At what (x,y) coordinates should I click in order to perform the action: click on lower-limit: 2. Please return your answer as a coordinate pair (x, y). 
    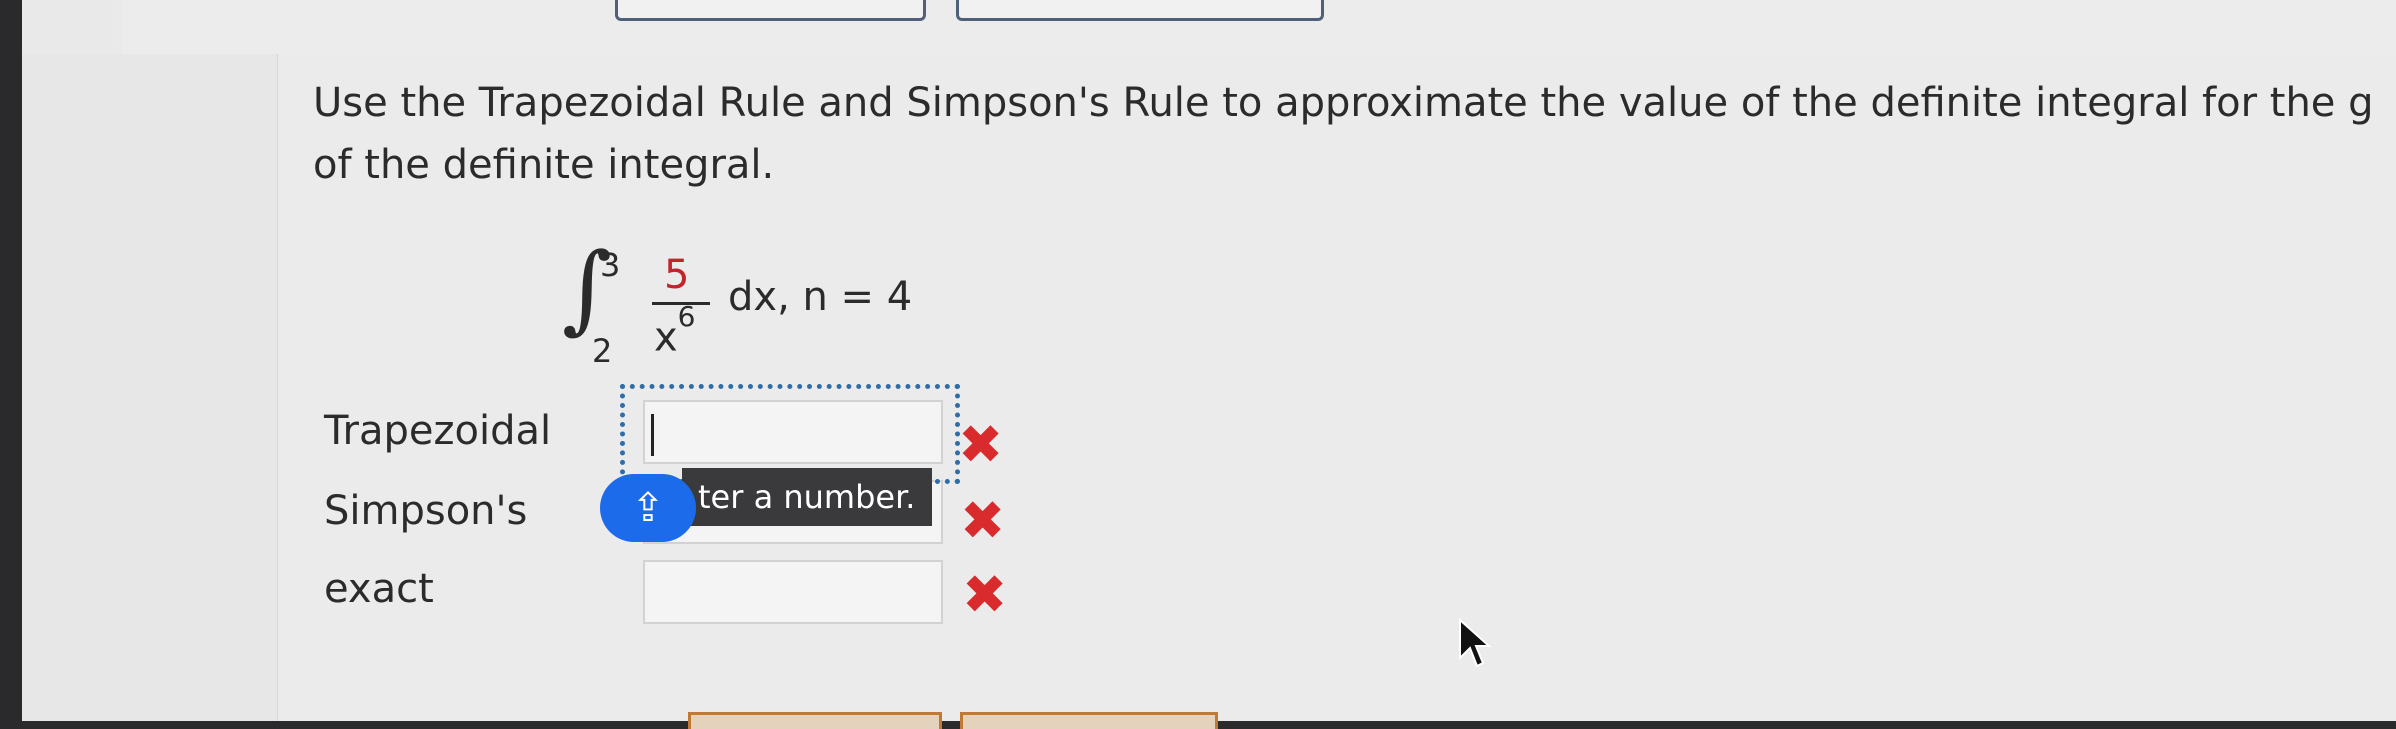
    Looking at the image, I should click on (602, 351).